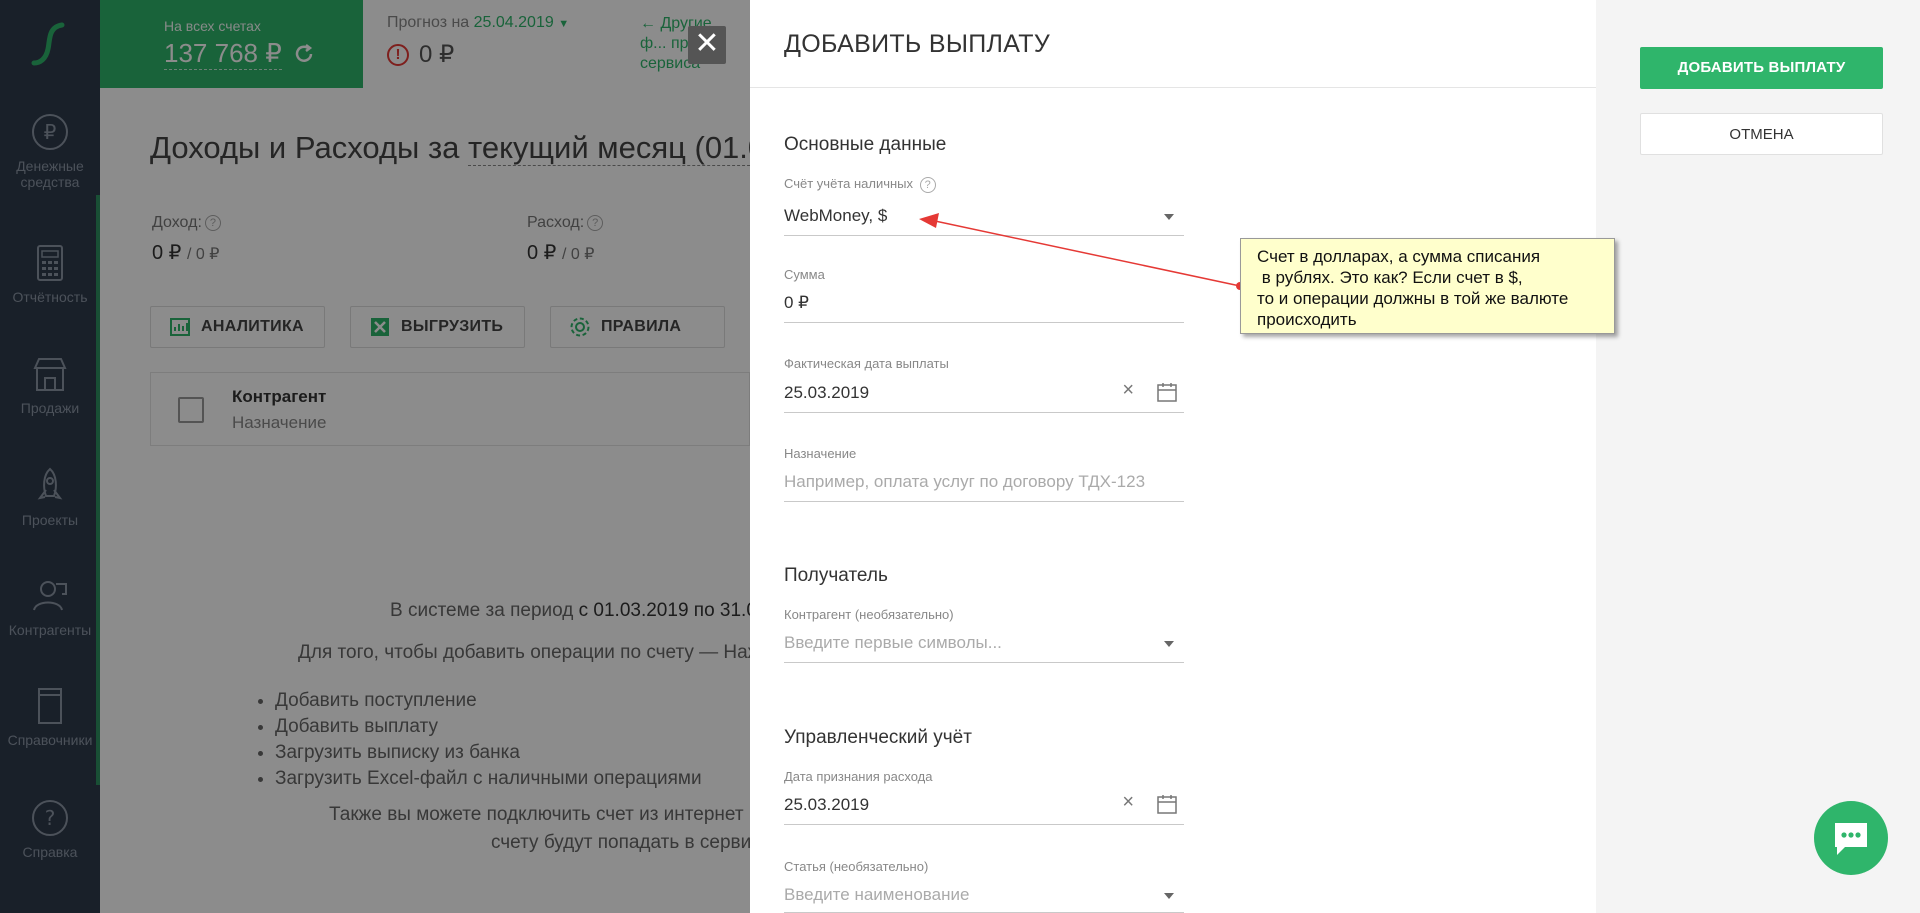 The width and height of the screenshot is (1920, 913). What do you see at coordinates (984, 217) in the screenshot?
I see `account-select: WebMoney, $` at bounding box center [984, 217].